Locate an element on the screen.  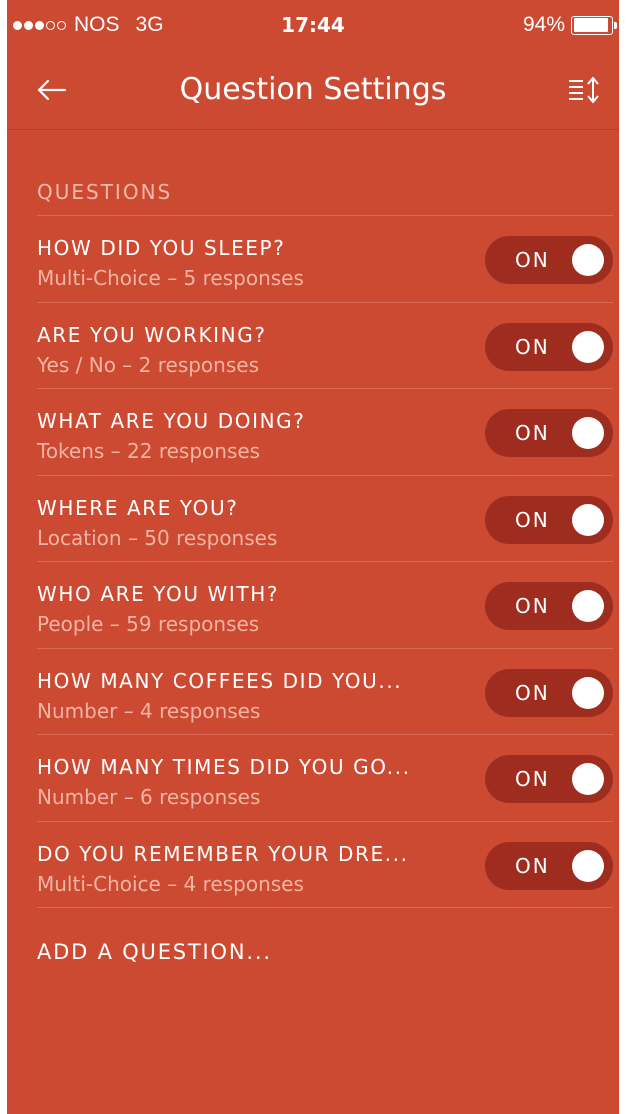
question-subtitle: Multi-Choice – 5 responses is located at coordinates (170, 278).